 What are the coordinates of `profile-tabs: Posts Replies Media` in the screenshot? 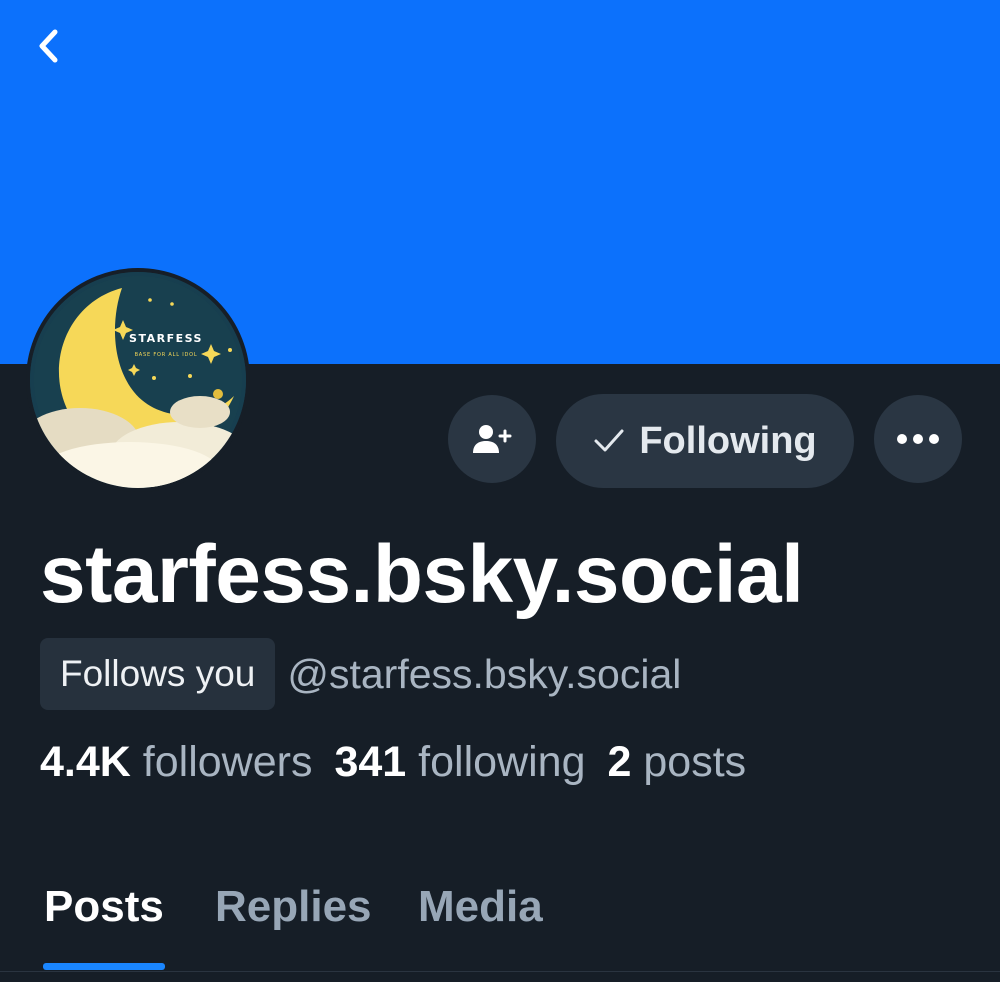 It's located at (500, 922).